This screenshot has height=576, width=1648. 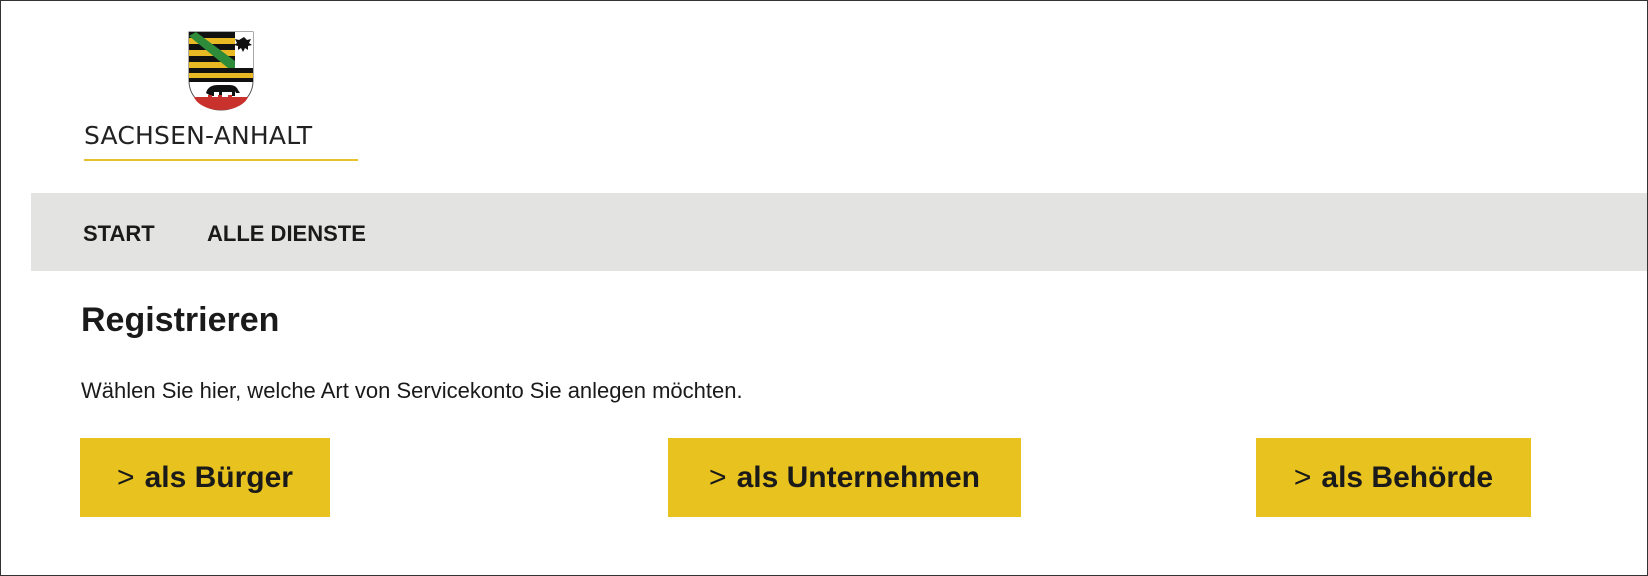 What do you see at coordinates (221, 160) in the screenshot?
I see `logo-underline` at bounding box center [221, 160].